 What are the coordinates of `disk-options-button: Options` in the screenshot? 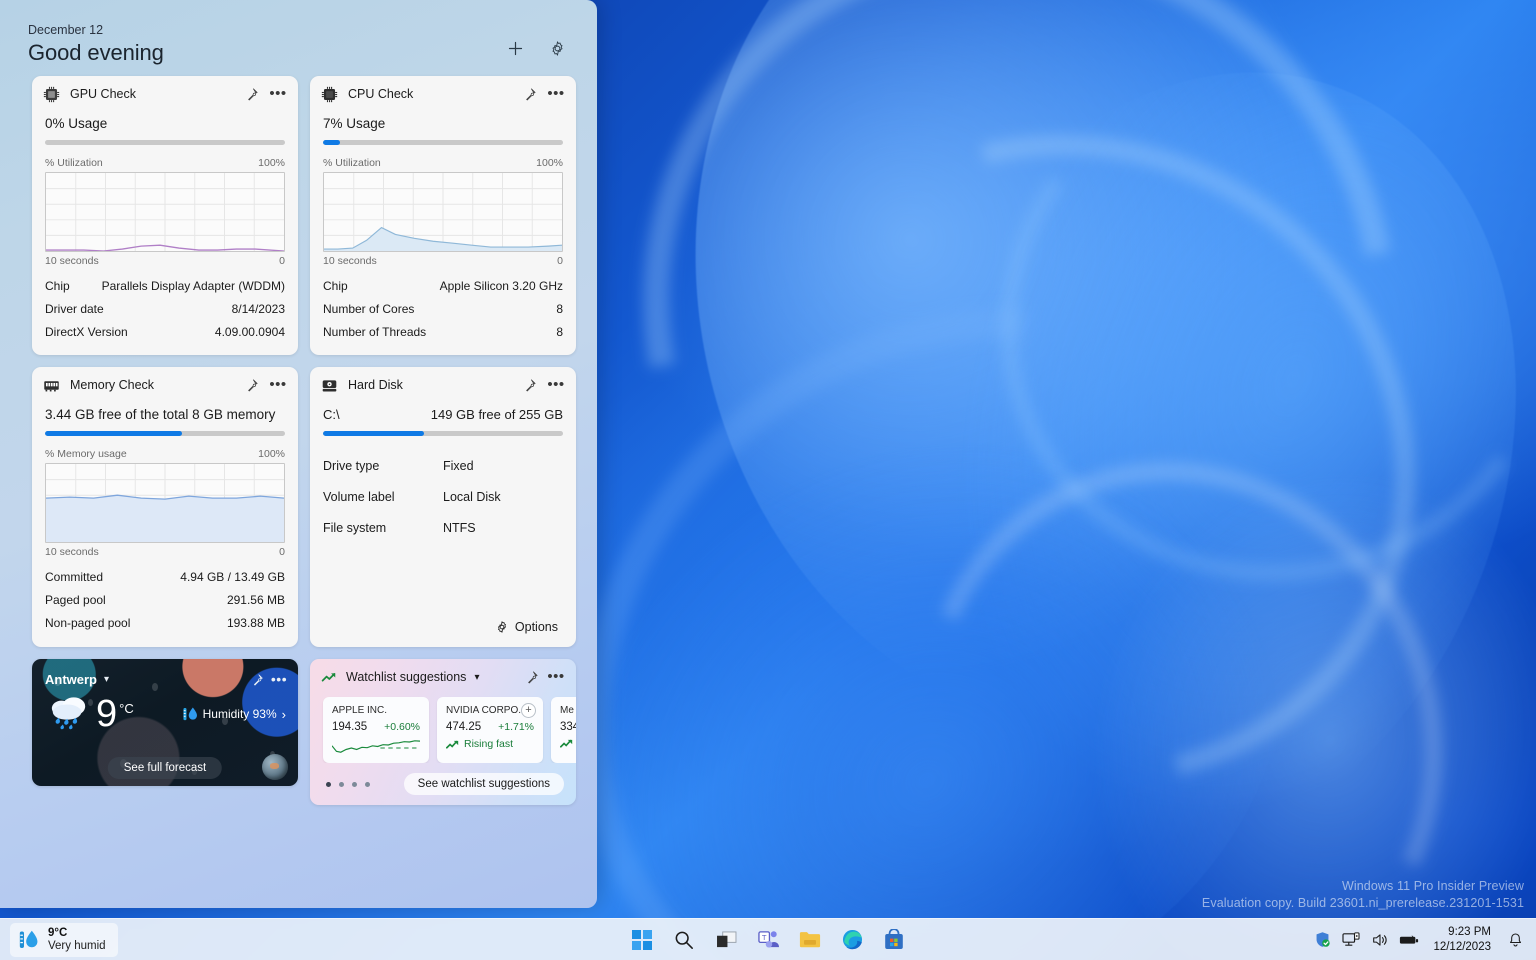 It's located at (526, 627).